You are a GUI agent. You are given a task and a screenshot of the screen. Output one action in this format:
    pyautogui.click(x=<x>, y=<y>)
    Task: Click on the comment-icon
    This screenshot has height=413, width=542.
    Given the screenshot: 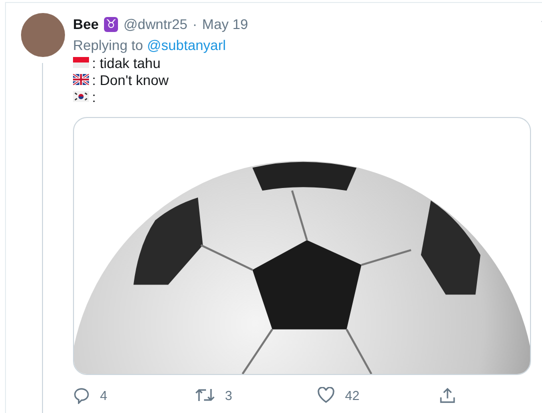 What is the action you would take?
    pyautogui.click(x=81, y=395)
    